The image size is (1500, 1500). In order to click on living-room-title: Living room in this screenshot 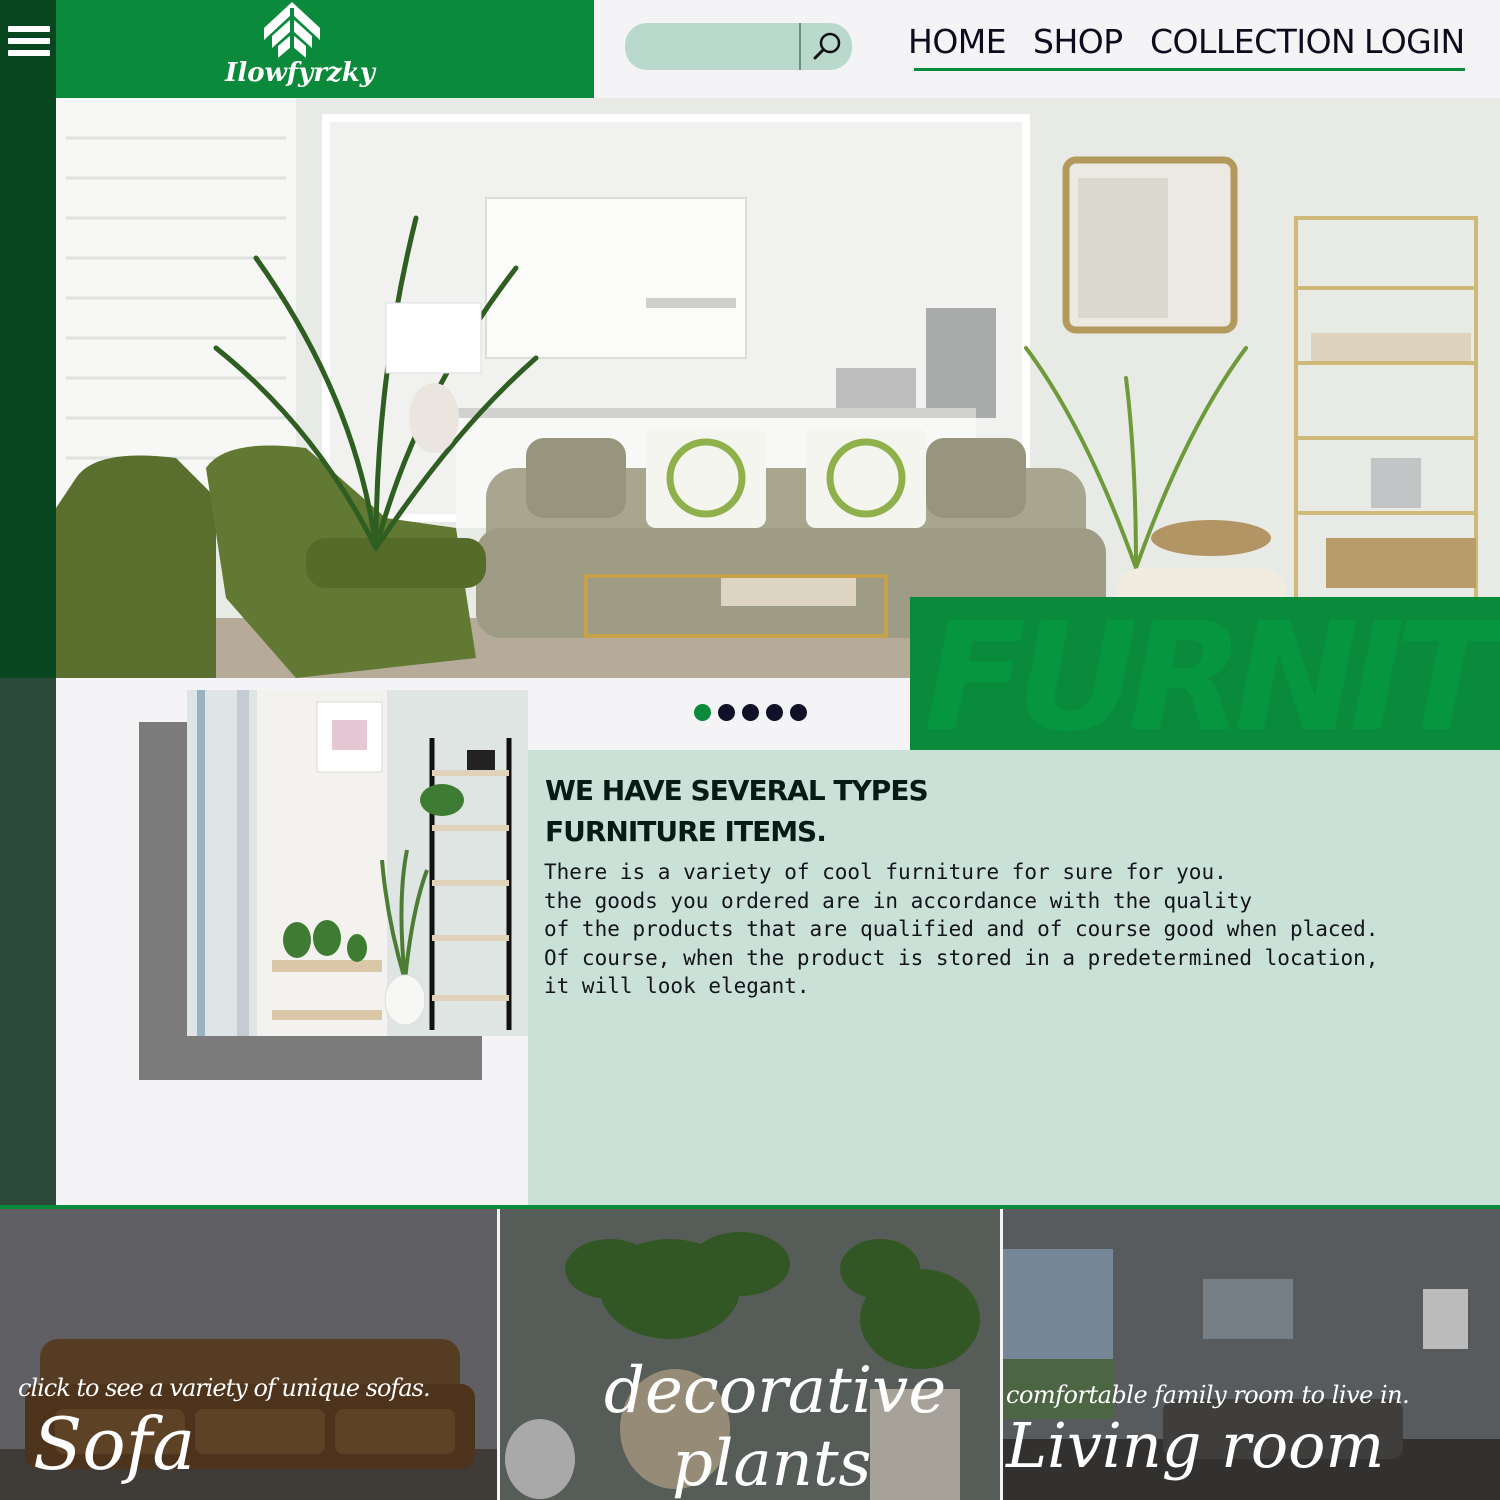, I will do `click(1195, 1445)`.